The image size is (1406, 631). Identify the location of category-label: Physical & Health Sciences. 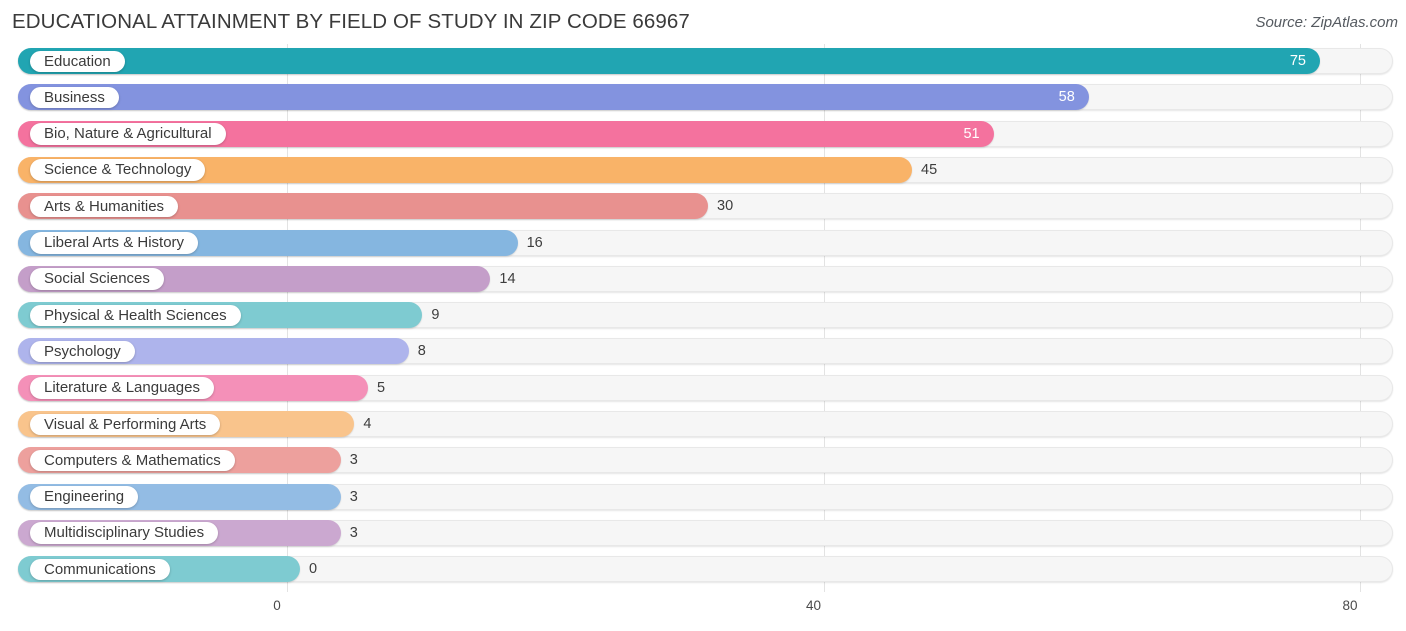
(135, 315).